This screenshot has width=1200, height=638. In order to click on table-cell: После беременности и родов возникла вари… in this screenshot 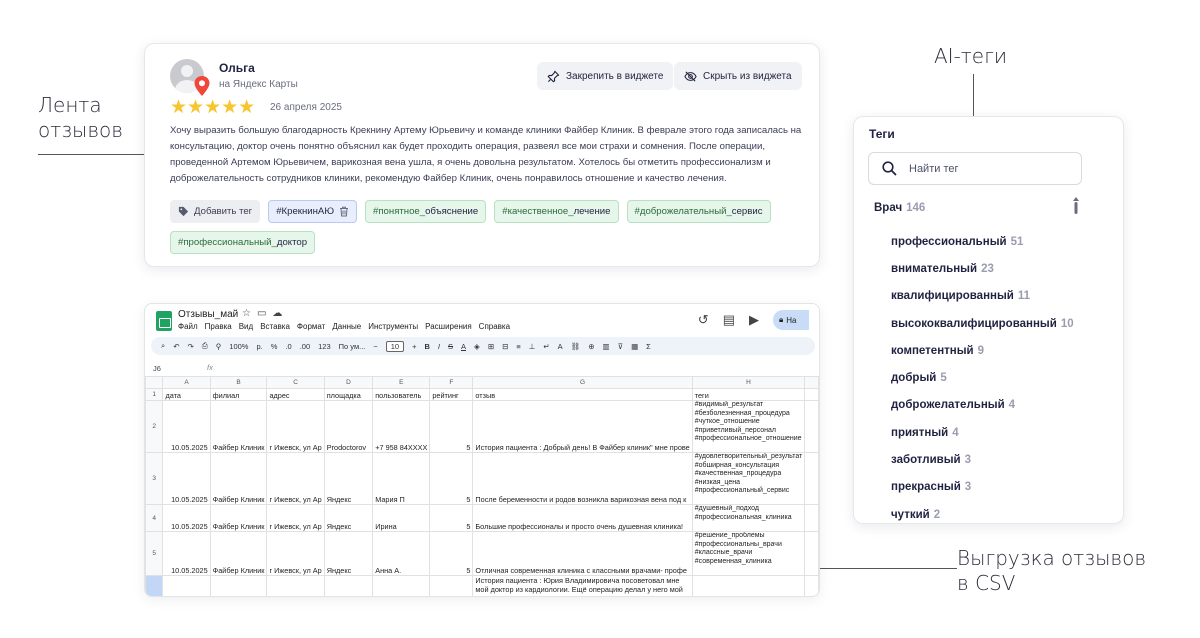, I will do `click(582, 478)`.